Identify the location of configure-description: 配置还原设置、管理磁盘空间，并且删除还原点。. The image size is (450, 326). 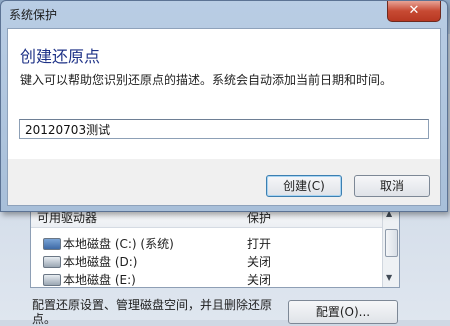
(152, 312).